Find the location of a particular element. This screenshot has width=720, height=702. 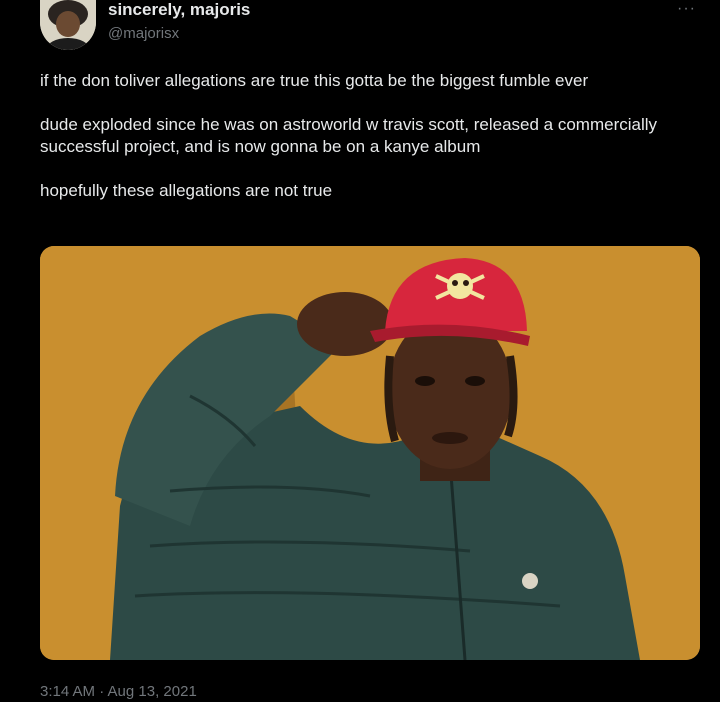

more-options-icon: ··· is located at coordinates (686, 9).